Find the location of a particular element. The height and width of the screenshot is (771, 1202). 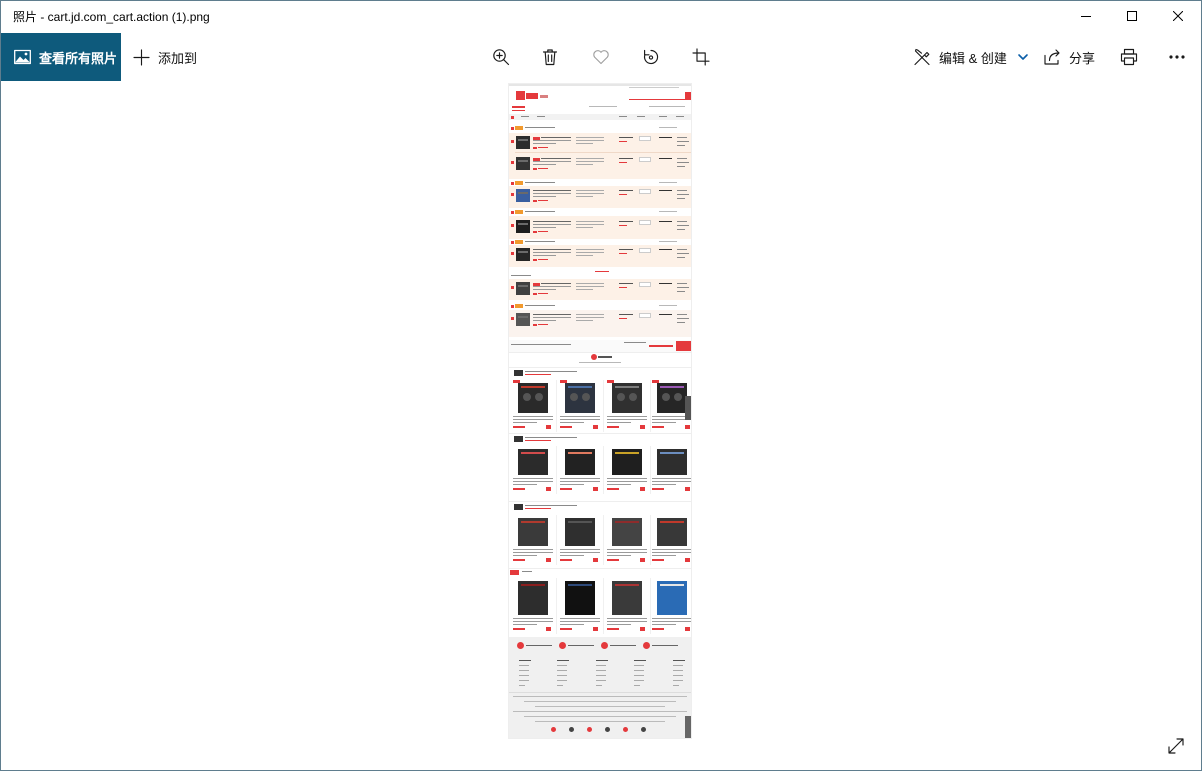

thumb-section-title is located at coordinates (527, 571).